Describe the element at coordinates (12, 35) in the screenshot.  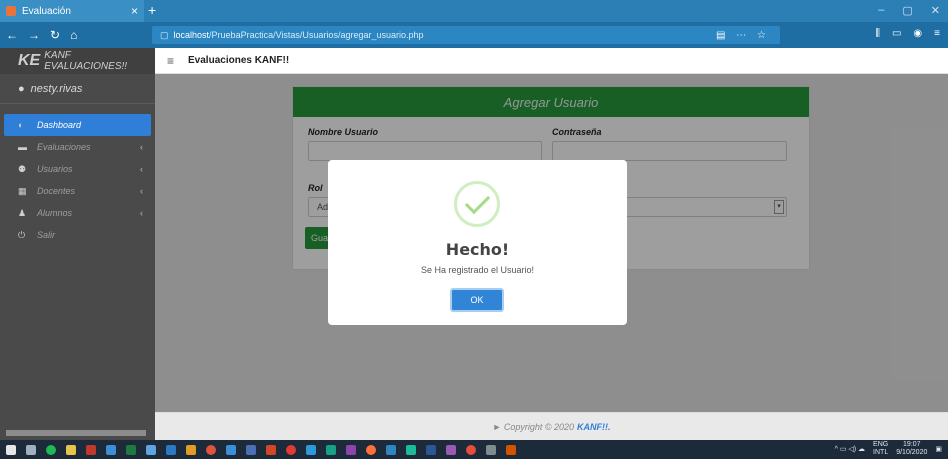
I see `back-icon: ←` at that location.